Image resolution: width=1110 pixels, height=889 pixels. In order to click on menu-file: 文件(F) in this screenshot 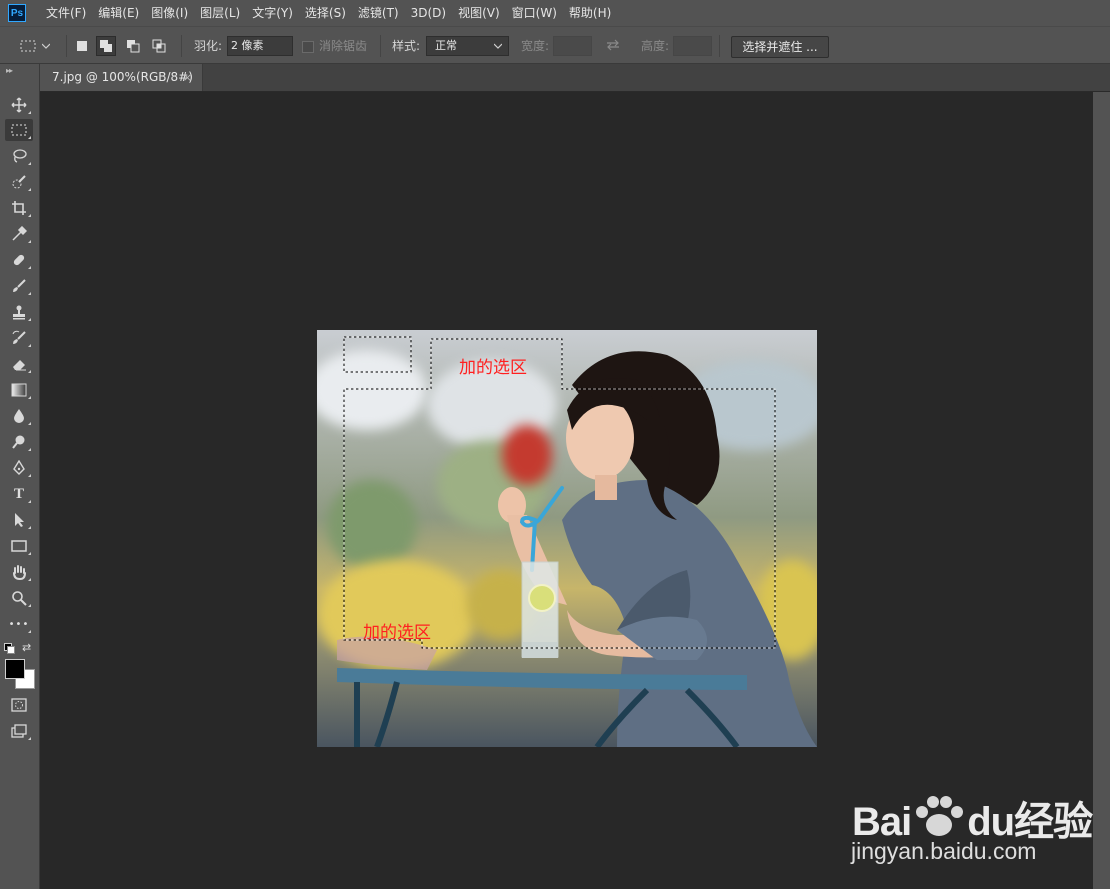, I will do `click(66, 13)`.